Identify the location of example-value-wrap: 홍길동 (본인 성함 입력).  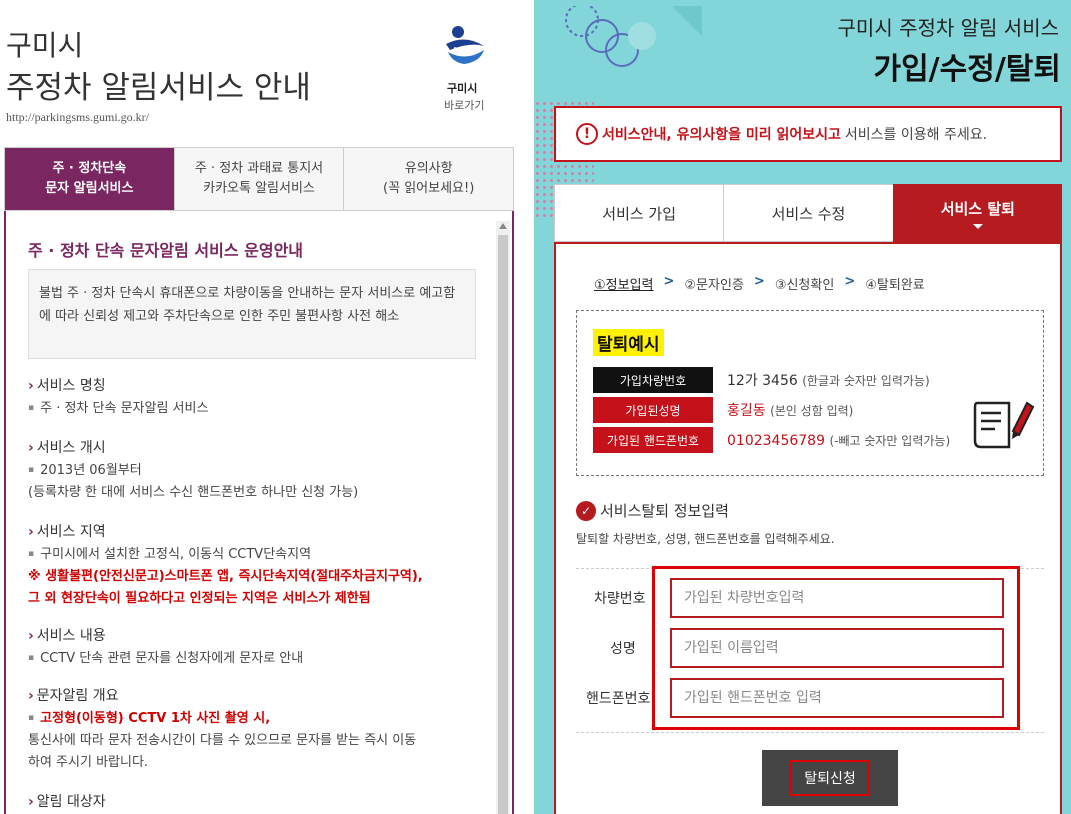
(790, 410).